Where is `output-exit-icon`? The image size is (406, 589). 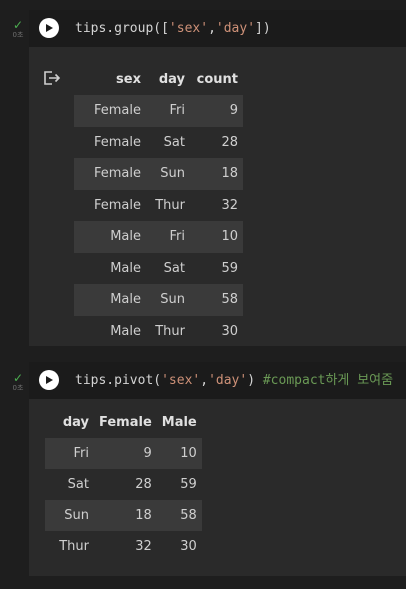 output-exit-icon is located at coordinates (52, 78).